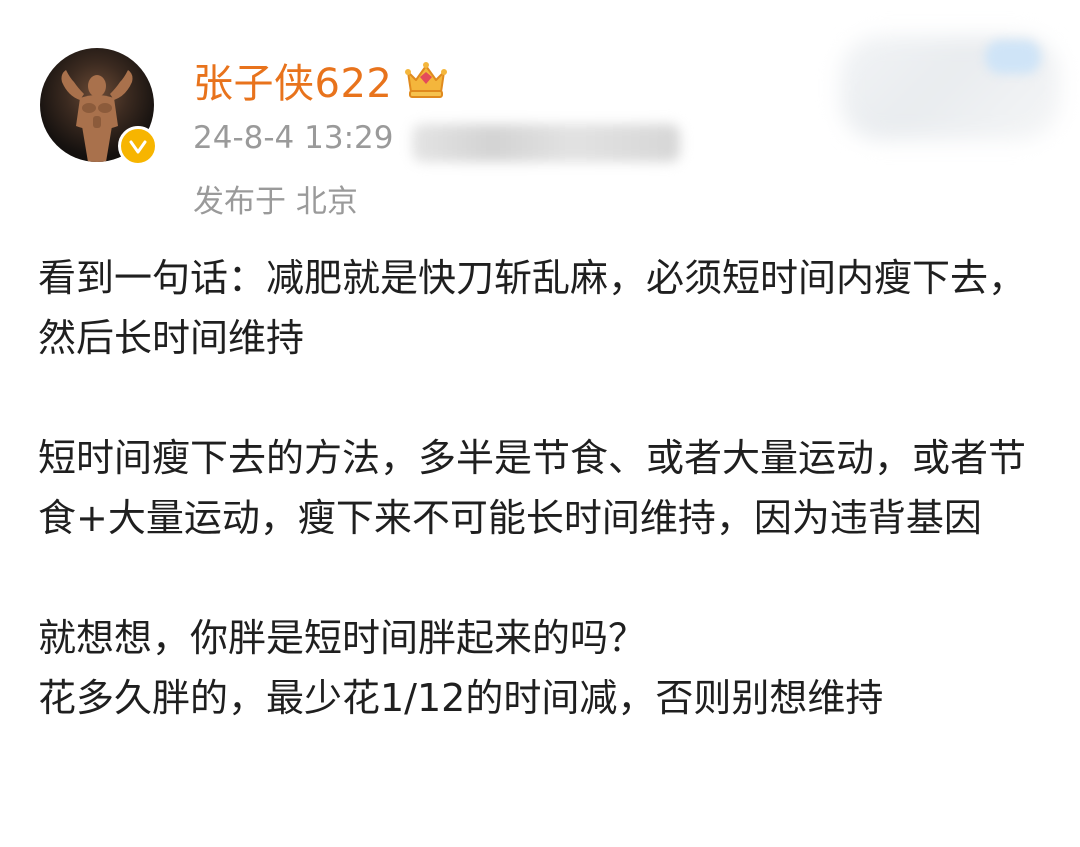 Image resolution: width=1080 pixels, height=847 pixels. Describe the element at coordinates (342, 638) in the screenshot. I see `post-paragraph: 就想想，你胖是短时间胖起来的吗？` at that location.